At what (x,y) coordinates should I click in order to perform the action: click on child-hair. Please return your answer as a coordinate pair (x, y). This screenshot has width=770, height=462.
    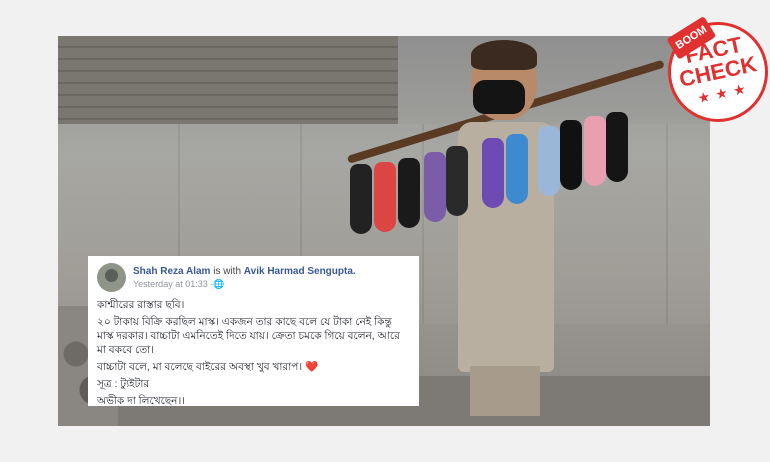
    Looking at the image, I should click on (504, 55).